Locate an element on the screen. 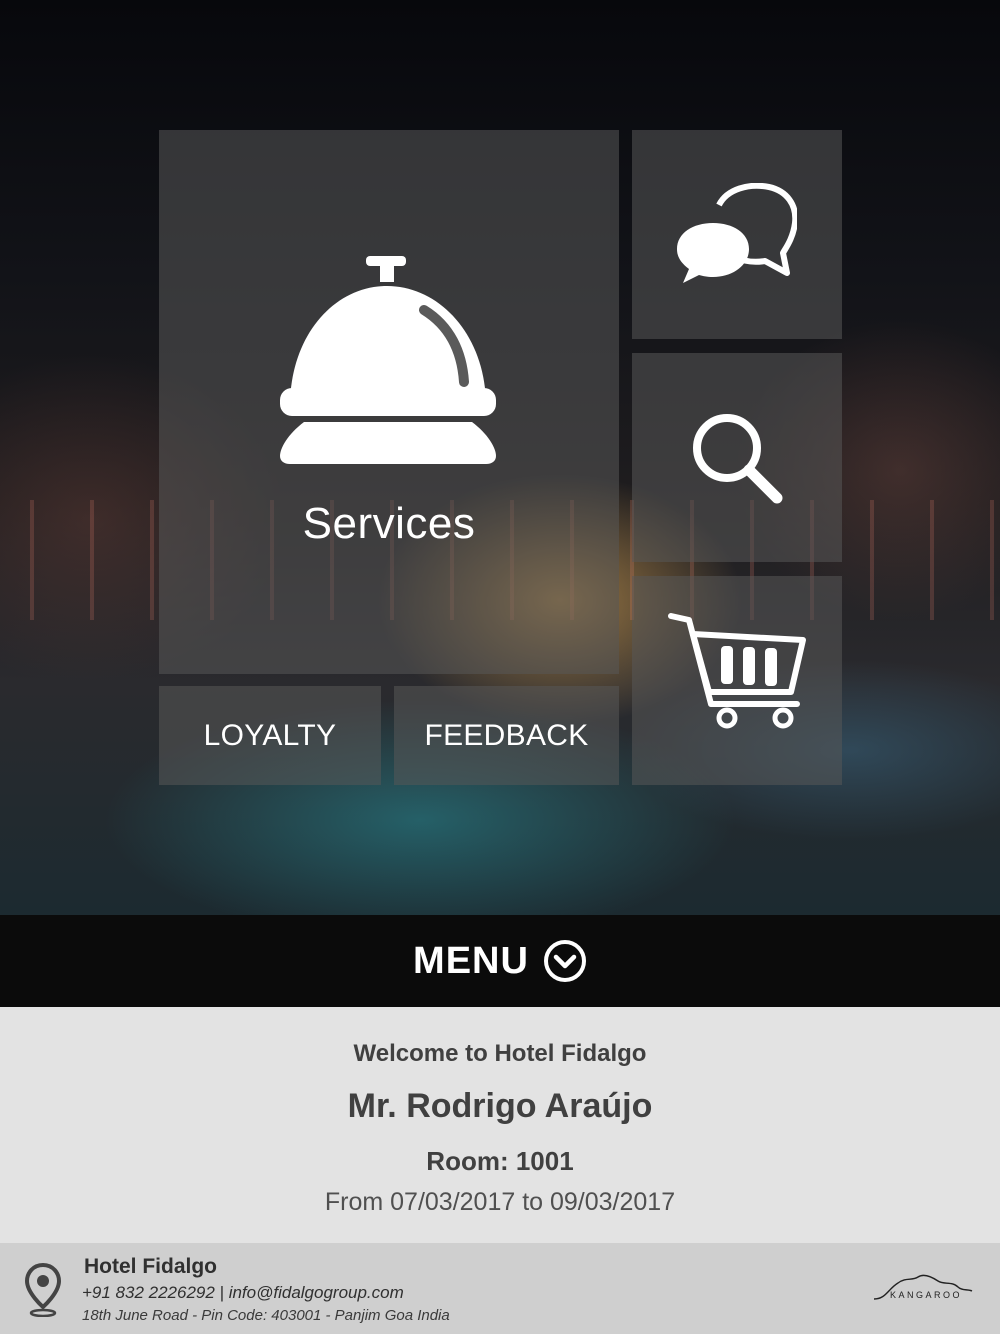 The width and height of the screenshot is (1000, 1334). search-tile is located at coordinates (737, 457).